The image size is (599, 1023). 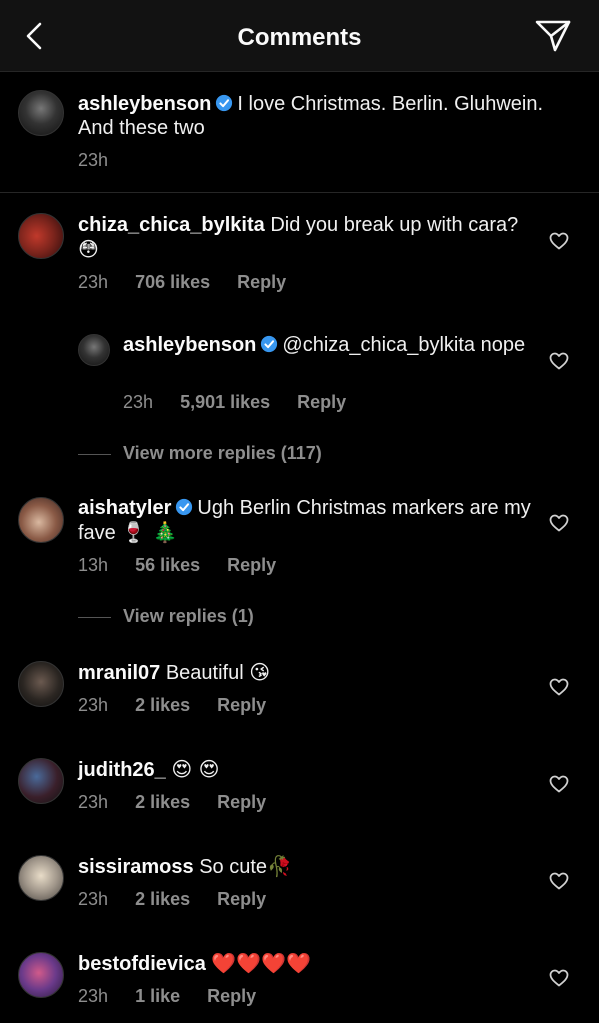 What do you see at coordinates (138, 402) in the screenshot?
I see `reply-time: 23h` at bounding box center [138, 402].